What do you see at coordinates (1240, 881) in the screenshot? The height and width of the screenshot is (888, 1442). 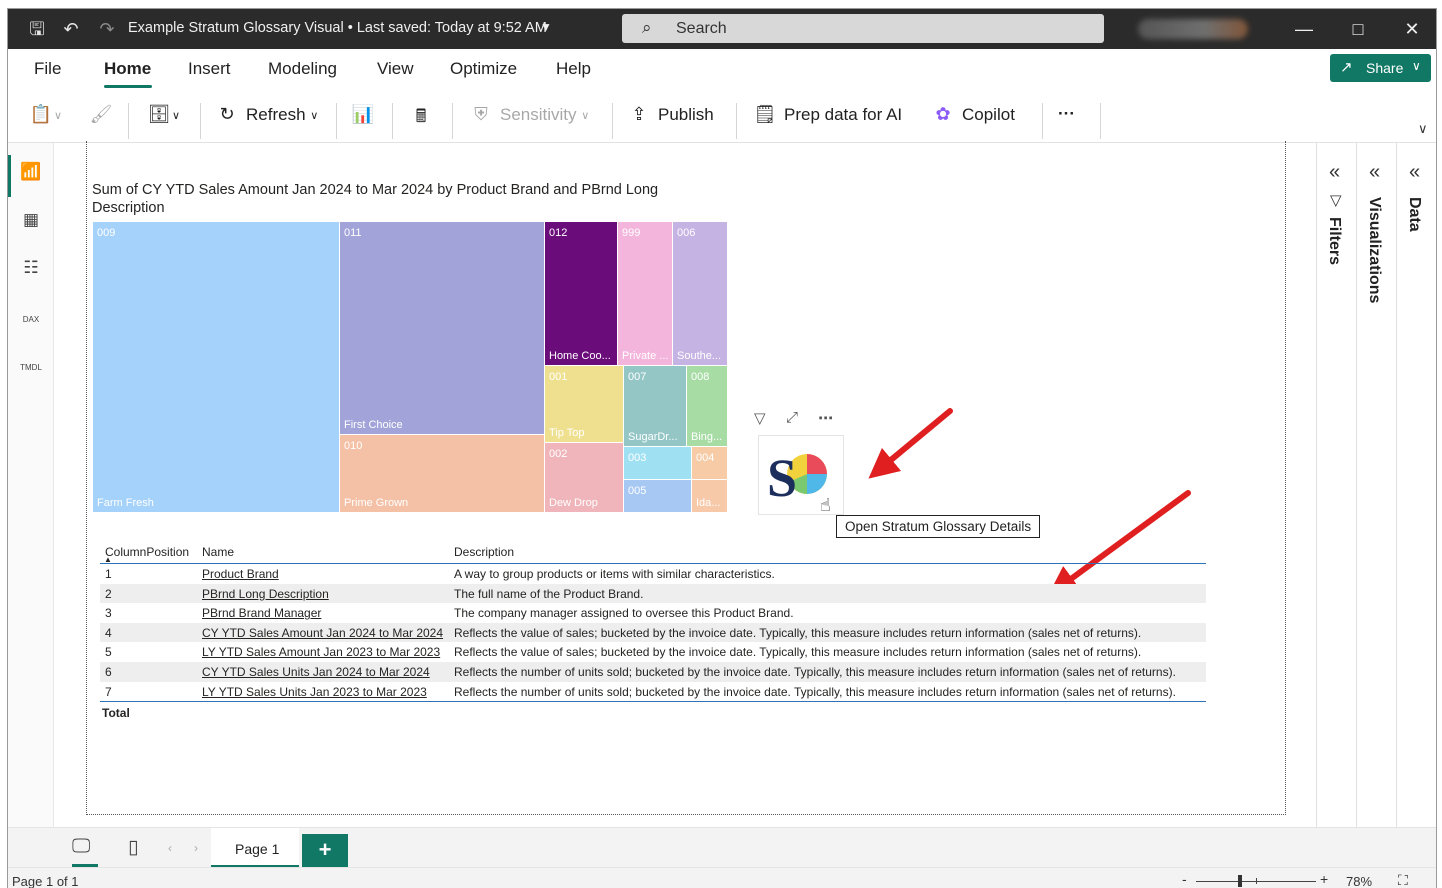 I see `zoom-slider-thumb` at bounding box center [1240, 881].